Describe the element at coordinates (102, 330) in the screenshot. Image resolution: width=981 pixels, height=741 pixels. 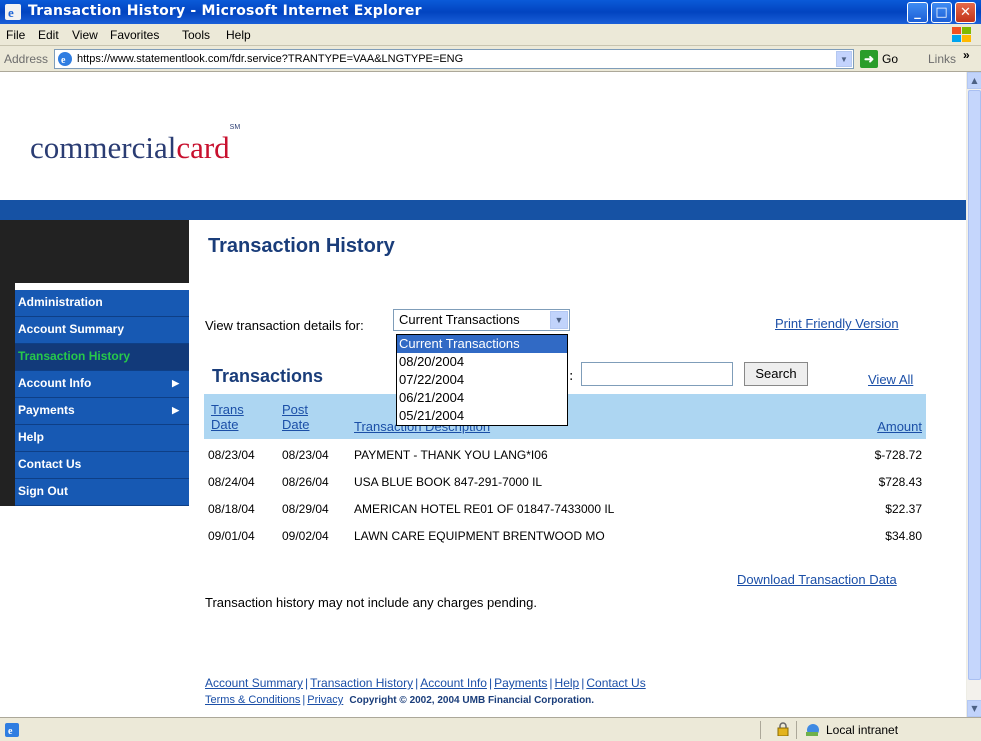
I see `sidebar-item-account-summary: Account Summary` at that location.